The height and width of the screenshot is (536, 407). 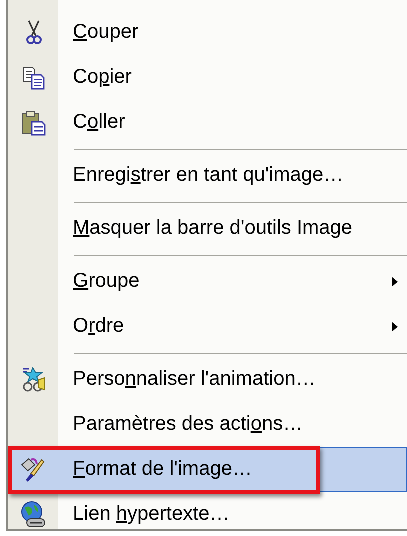 I want to click on menu-item: Coller, so click(x=207, y=122).